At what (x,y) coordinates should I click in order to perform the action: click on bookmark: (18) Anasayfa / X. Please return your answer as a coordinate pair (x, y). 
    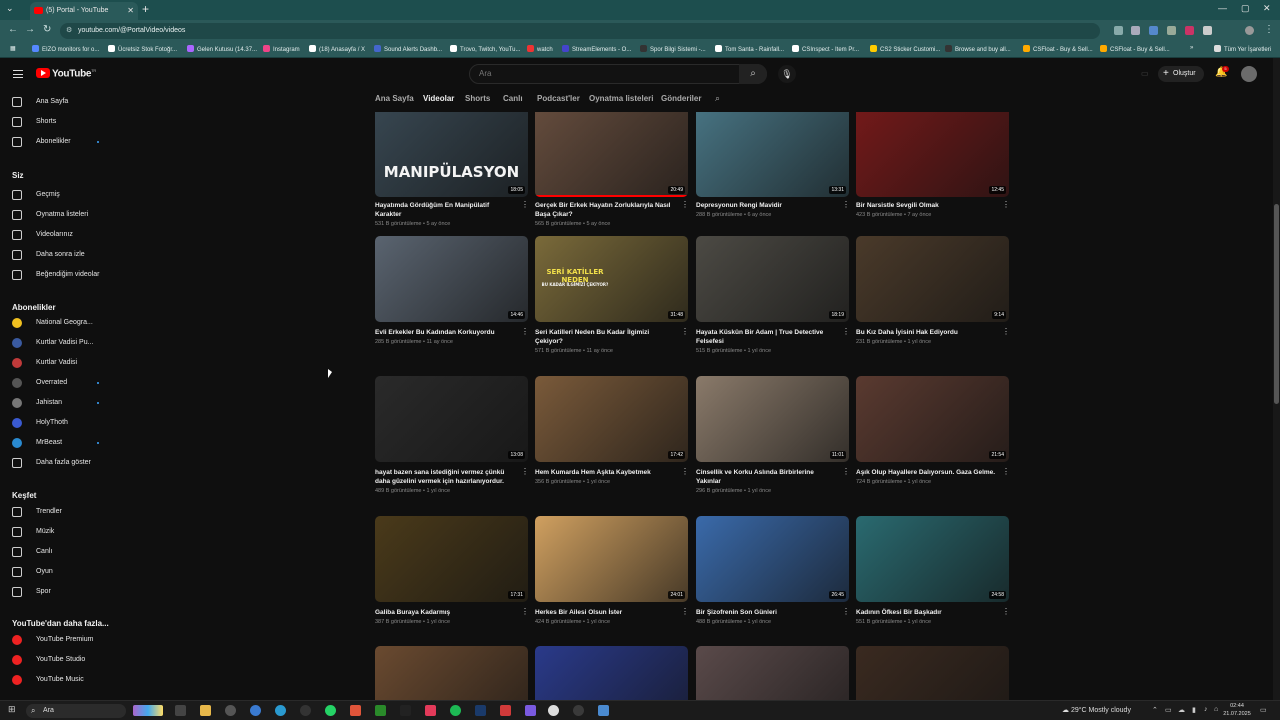
    Looking at the image, I should click on (337, 49).